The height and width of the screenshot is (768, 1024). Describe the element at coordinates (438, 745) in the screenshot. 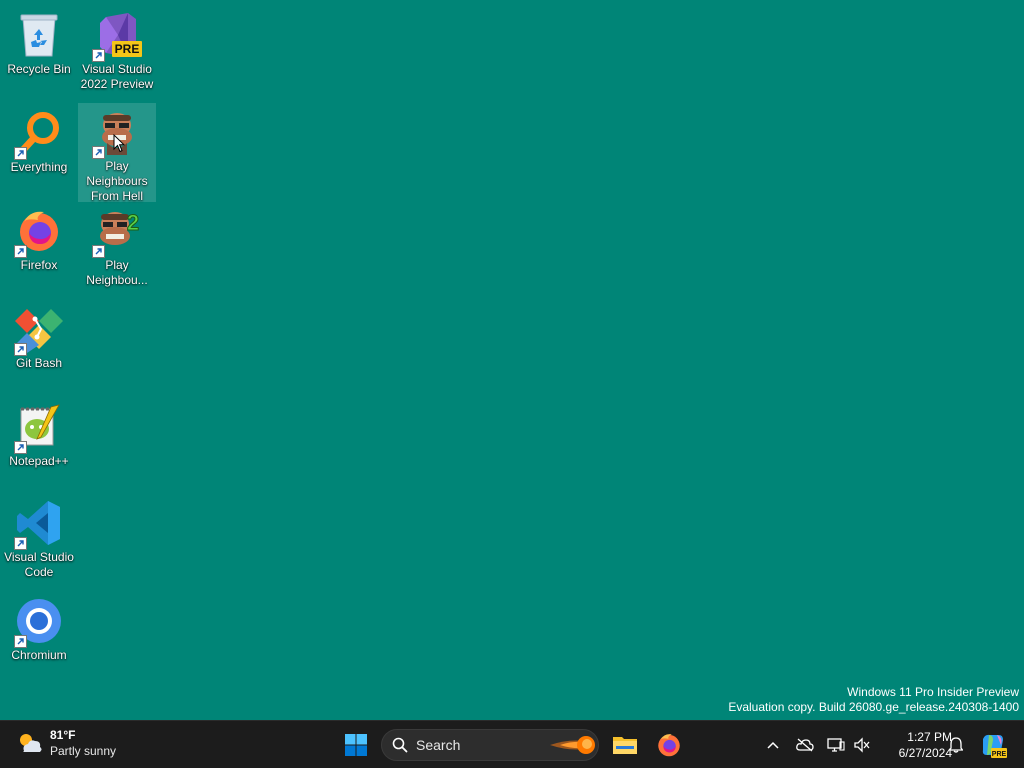

I see `search-label: Search` at that location.